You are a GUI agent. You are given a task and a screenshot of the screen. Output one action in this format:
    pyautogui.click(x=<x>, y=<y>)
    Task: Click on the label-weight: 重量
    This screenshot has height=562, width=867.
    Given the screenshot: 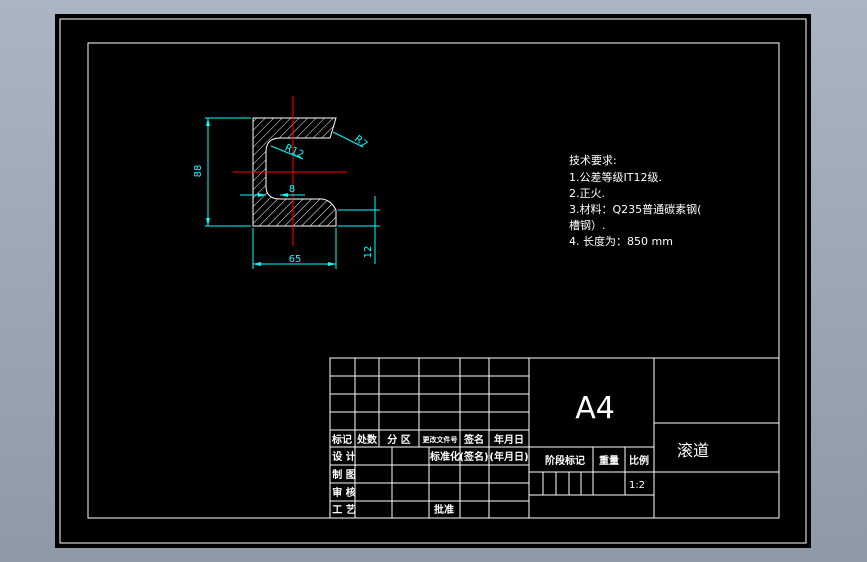 What is the action you would take?
    pyautogui.click(x=609, y=460)
    